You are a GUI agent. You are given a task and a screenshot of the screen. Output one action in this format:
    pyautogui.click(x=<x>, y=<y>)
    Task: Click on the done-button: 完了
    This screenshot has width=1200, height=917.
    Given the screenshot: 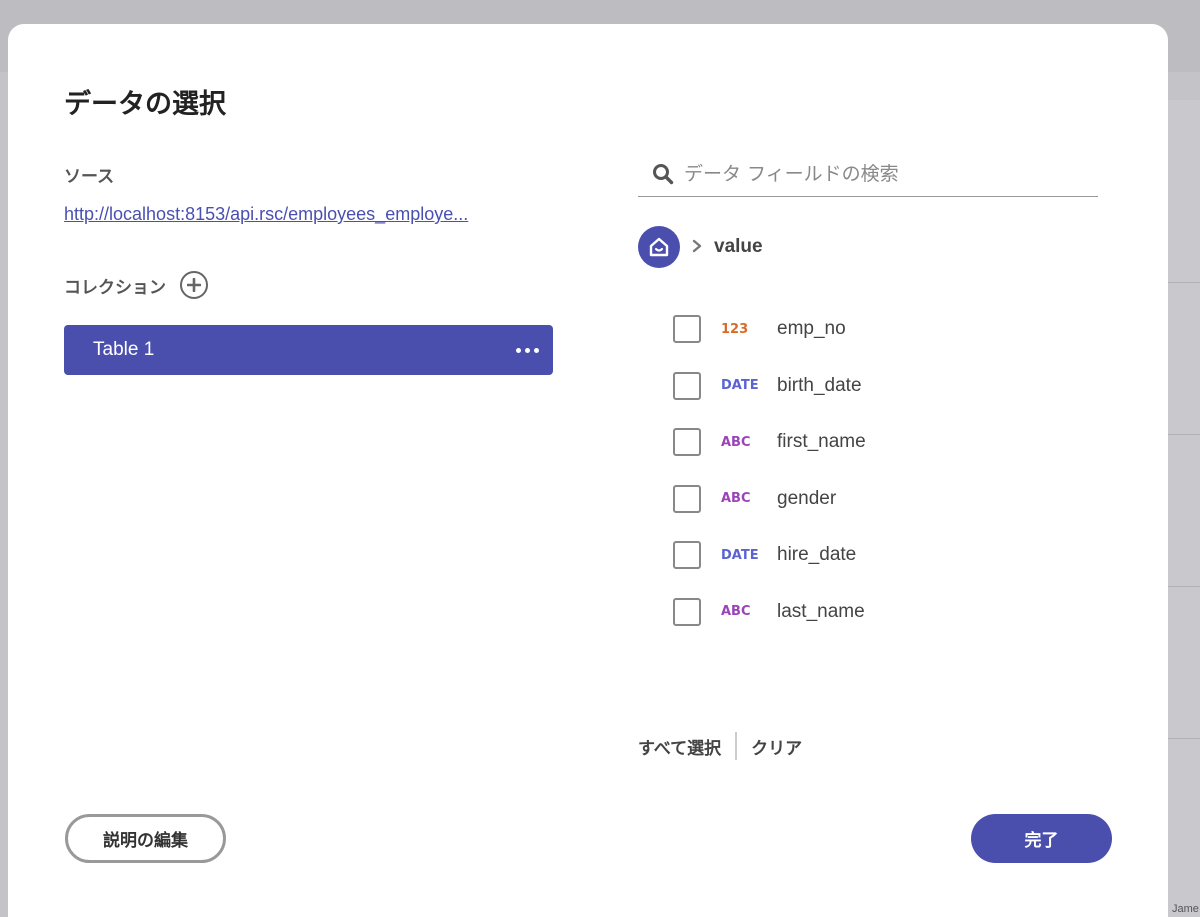 What is the action you would take?
    pyautogui.click(x=1041, y=838)
    